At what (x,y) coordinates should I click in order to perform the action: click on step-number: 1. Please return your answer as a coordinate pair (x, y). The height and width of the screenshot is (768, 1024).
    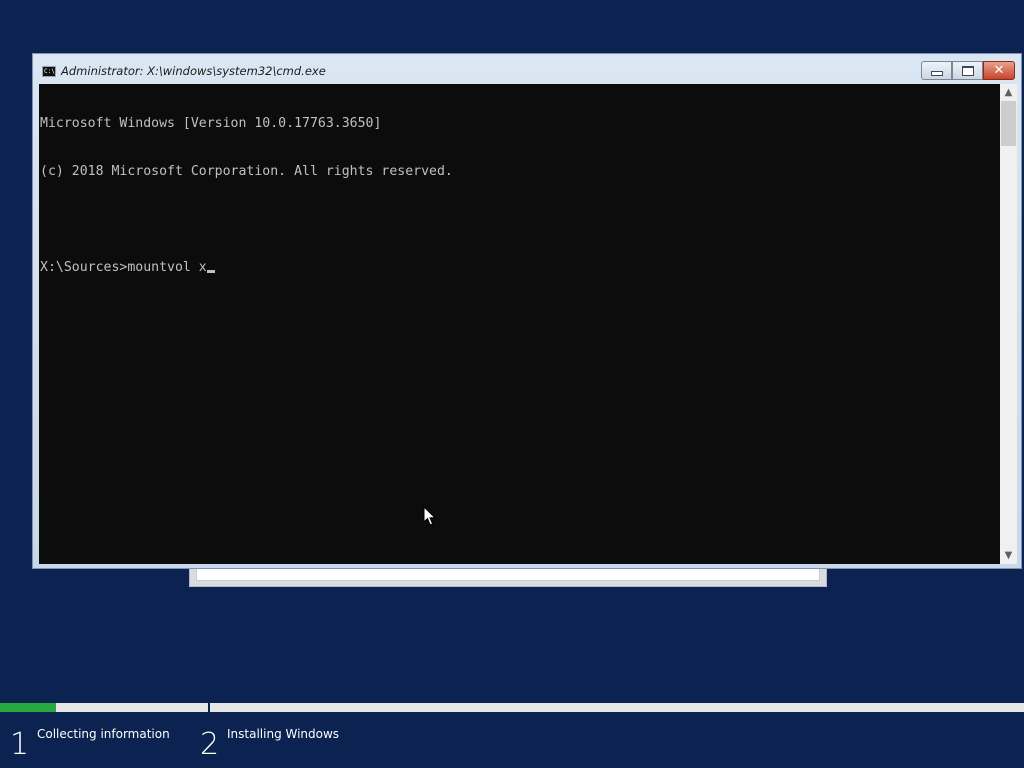
    Looking at the image, I should click on (20, 744).